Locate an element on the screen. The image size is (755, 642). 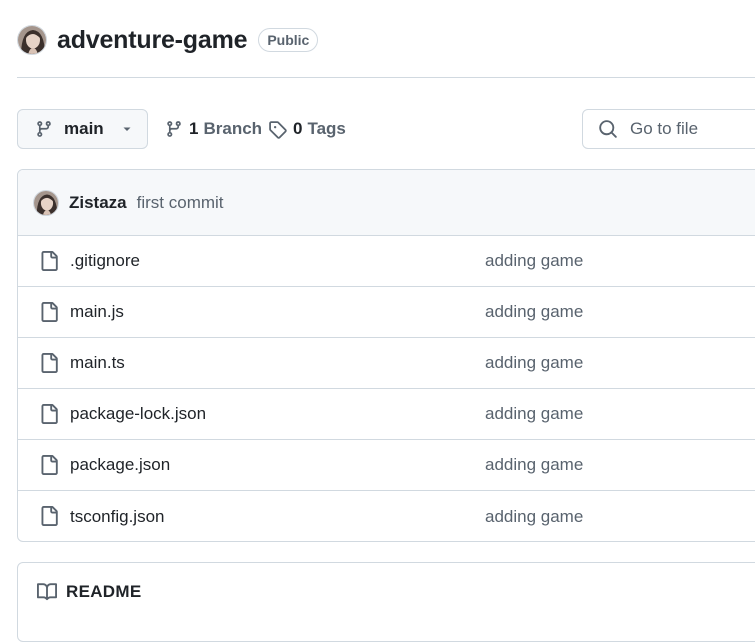
file-row: tsconfig.json adding game is located at coordinates (386, 516).